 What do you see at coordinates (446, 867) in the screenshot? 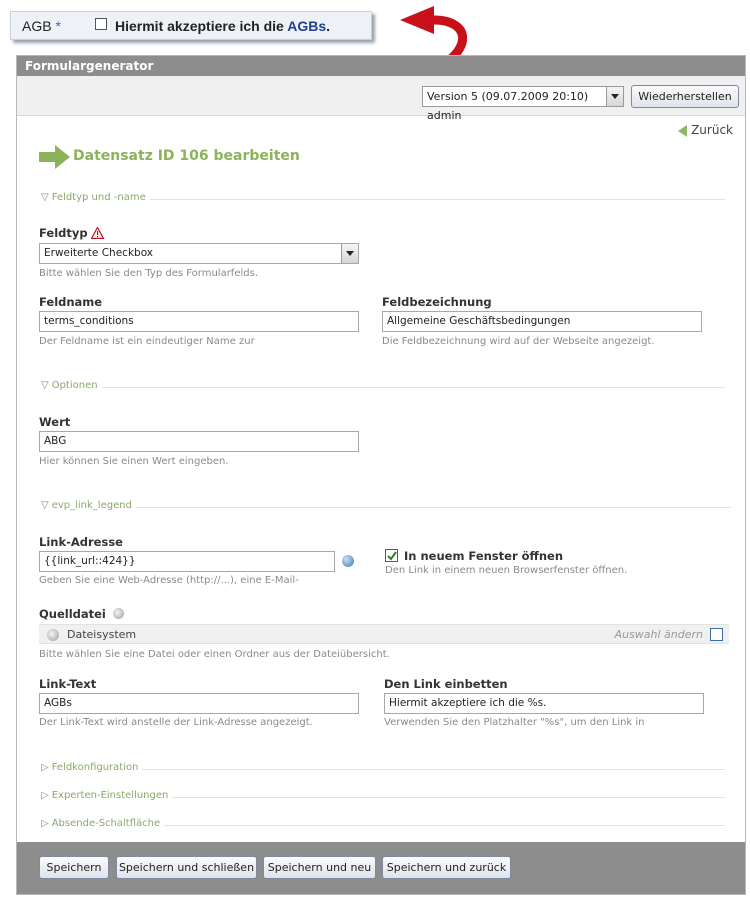
I see `save-back-button: Speichern und zurück` at bounding box center [446, 867].